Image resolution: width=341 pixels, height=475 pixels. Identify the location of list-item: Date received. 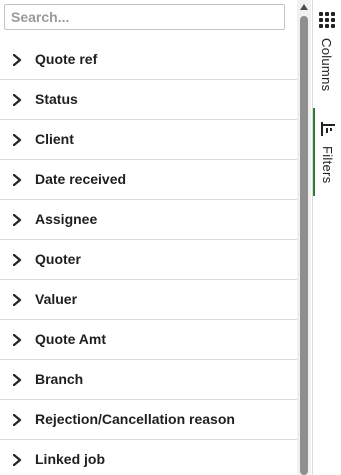
(148, 180).